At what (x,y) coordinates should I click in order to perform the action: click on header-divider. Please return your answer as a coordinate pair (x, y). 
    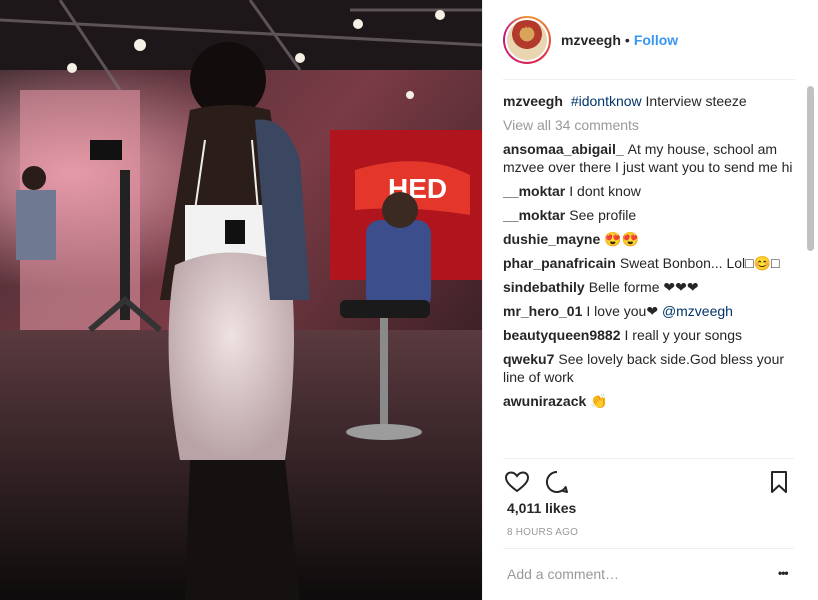
    Looking at the image, I should click on (649, 79).